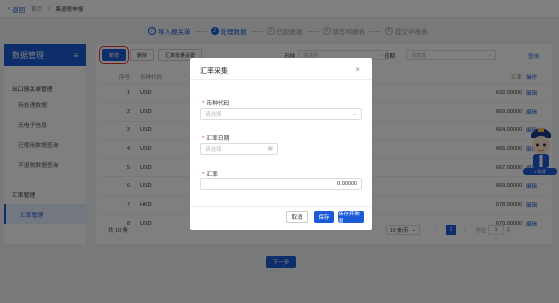 This screenshot has width=559, height=303. What do you see at coordinates (214, 71) in the screenshot?
I see `dialog-title: 汇率采集` at bounding box center [214, 71].